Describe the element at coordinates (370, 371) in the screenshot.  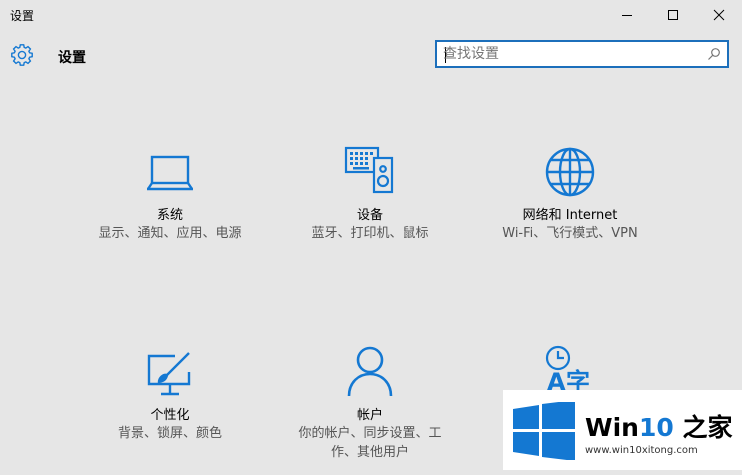
I see `user-icon` at that location.